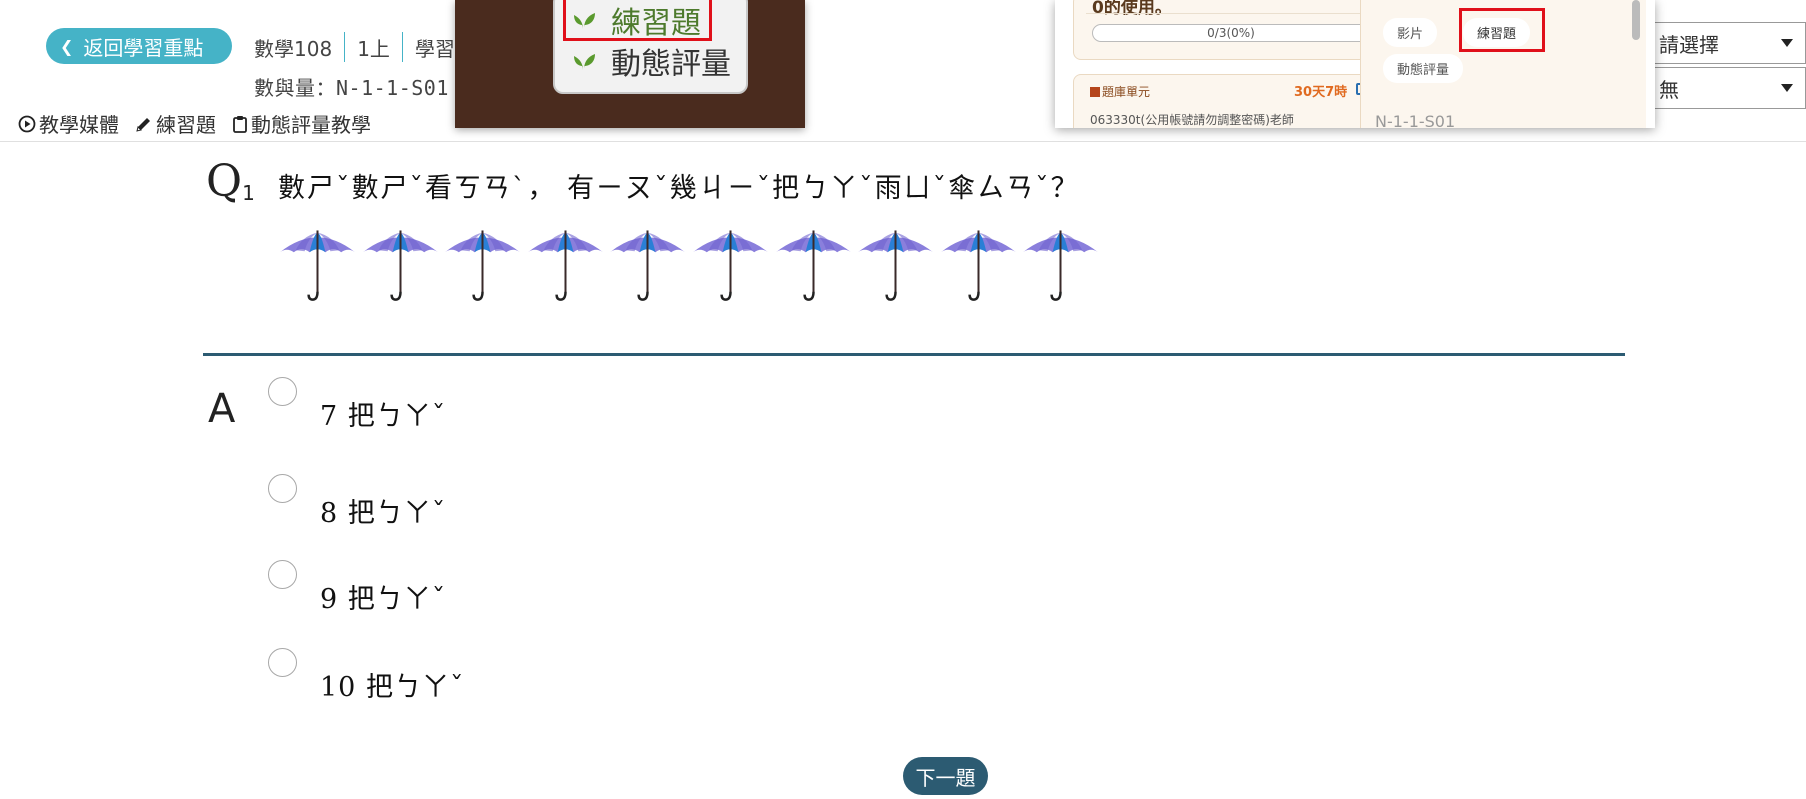  What do you see at coordinates (1636, 20) in the screenshot?
I see `scrollbar` at bounding box center [1636, 20].